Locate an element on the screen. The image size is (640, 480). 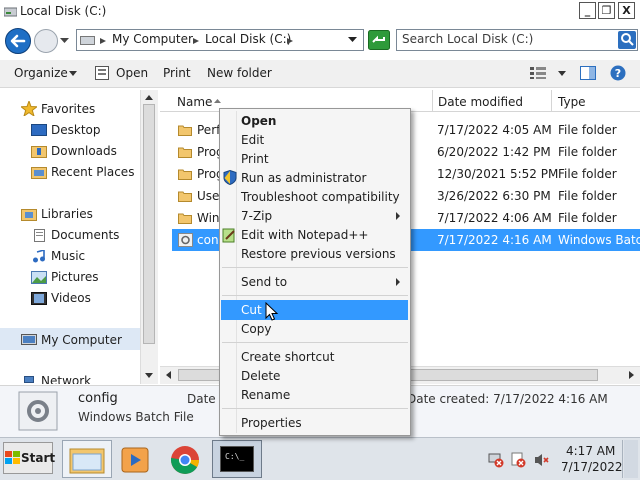
security-alert-tray-icon is located at coordinates (518, 460).